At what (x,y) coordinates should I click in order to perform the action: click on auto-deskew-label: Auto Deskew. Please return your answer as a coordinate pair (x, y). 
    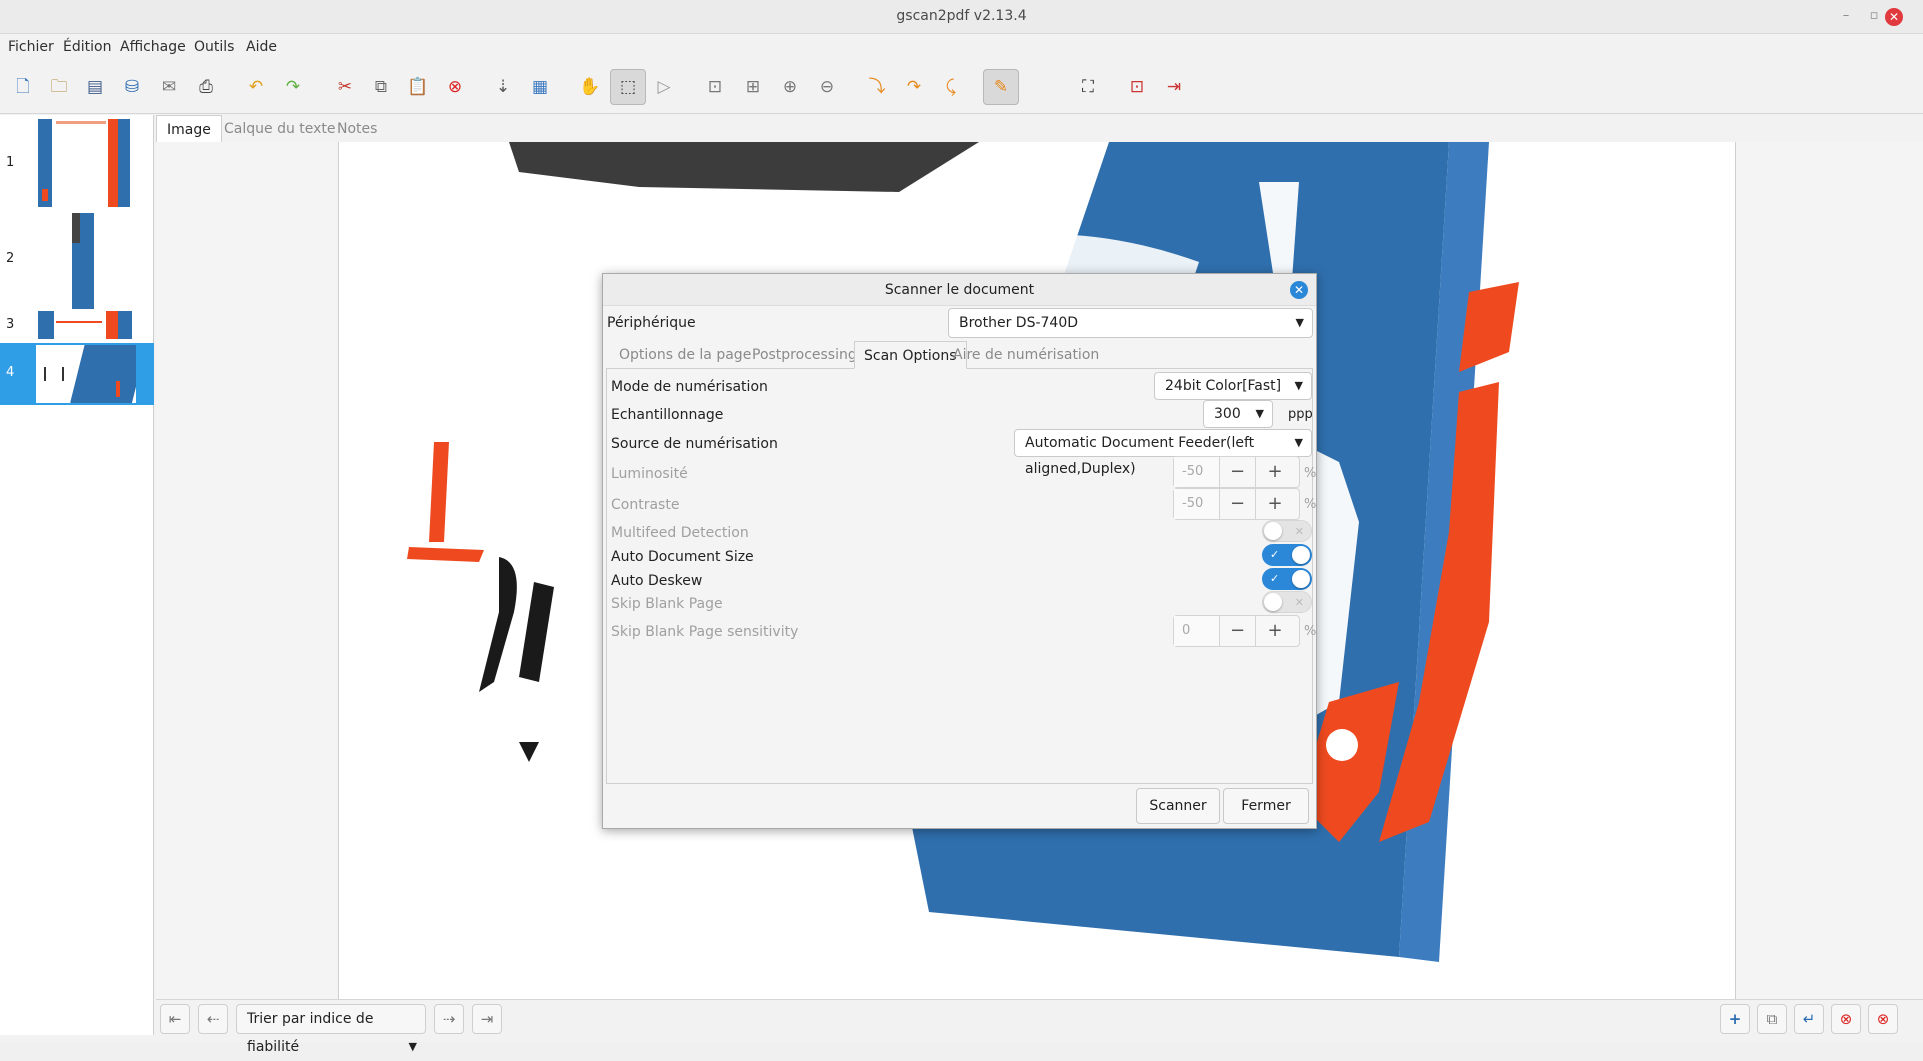
    Looking at the image, I should click on (657, 581).